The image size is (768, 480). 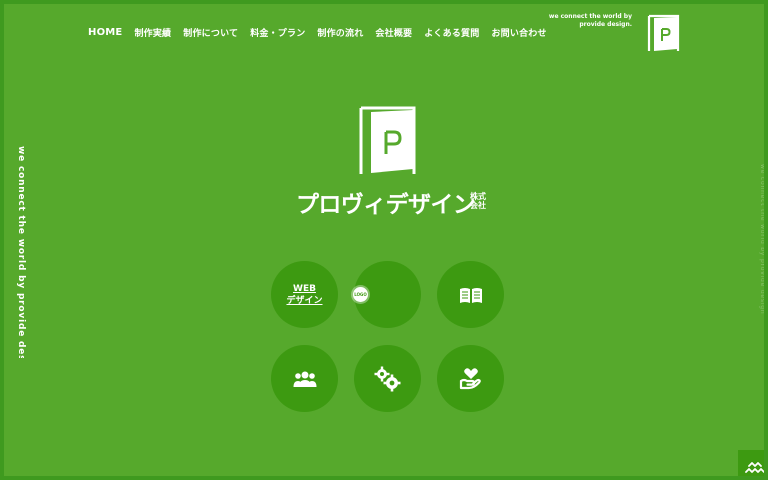 I want to click on brand-name: プロヴィデザイン, so click(x=386, y=205).